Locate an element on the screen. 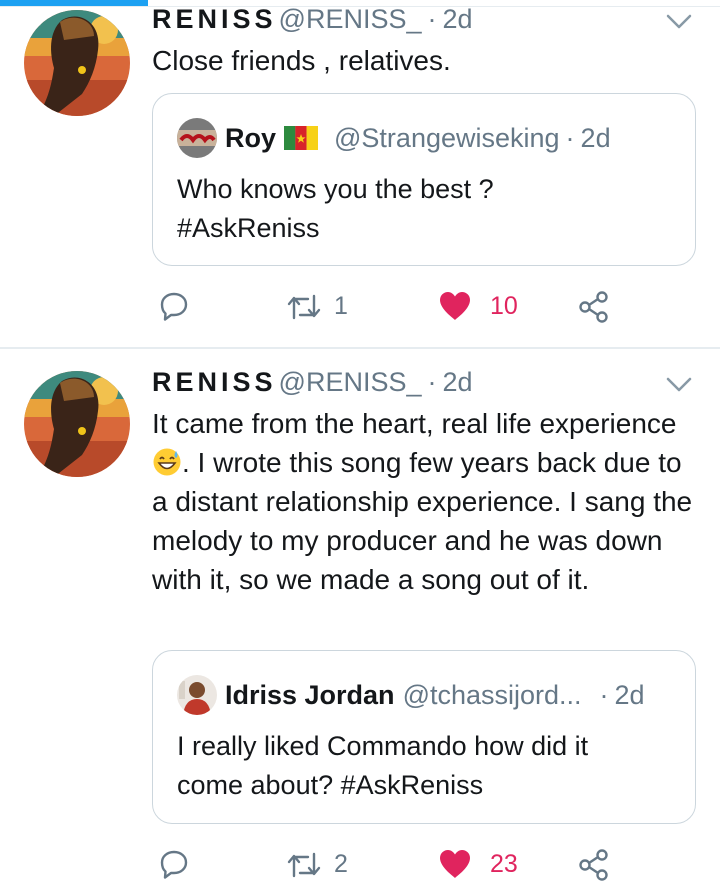 This screenshot has width=720, height=881. quoted-tweet-text: Who knows you the best ? #AskReniss is located at coordinates (427, 209).